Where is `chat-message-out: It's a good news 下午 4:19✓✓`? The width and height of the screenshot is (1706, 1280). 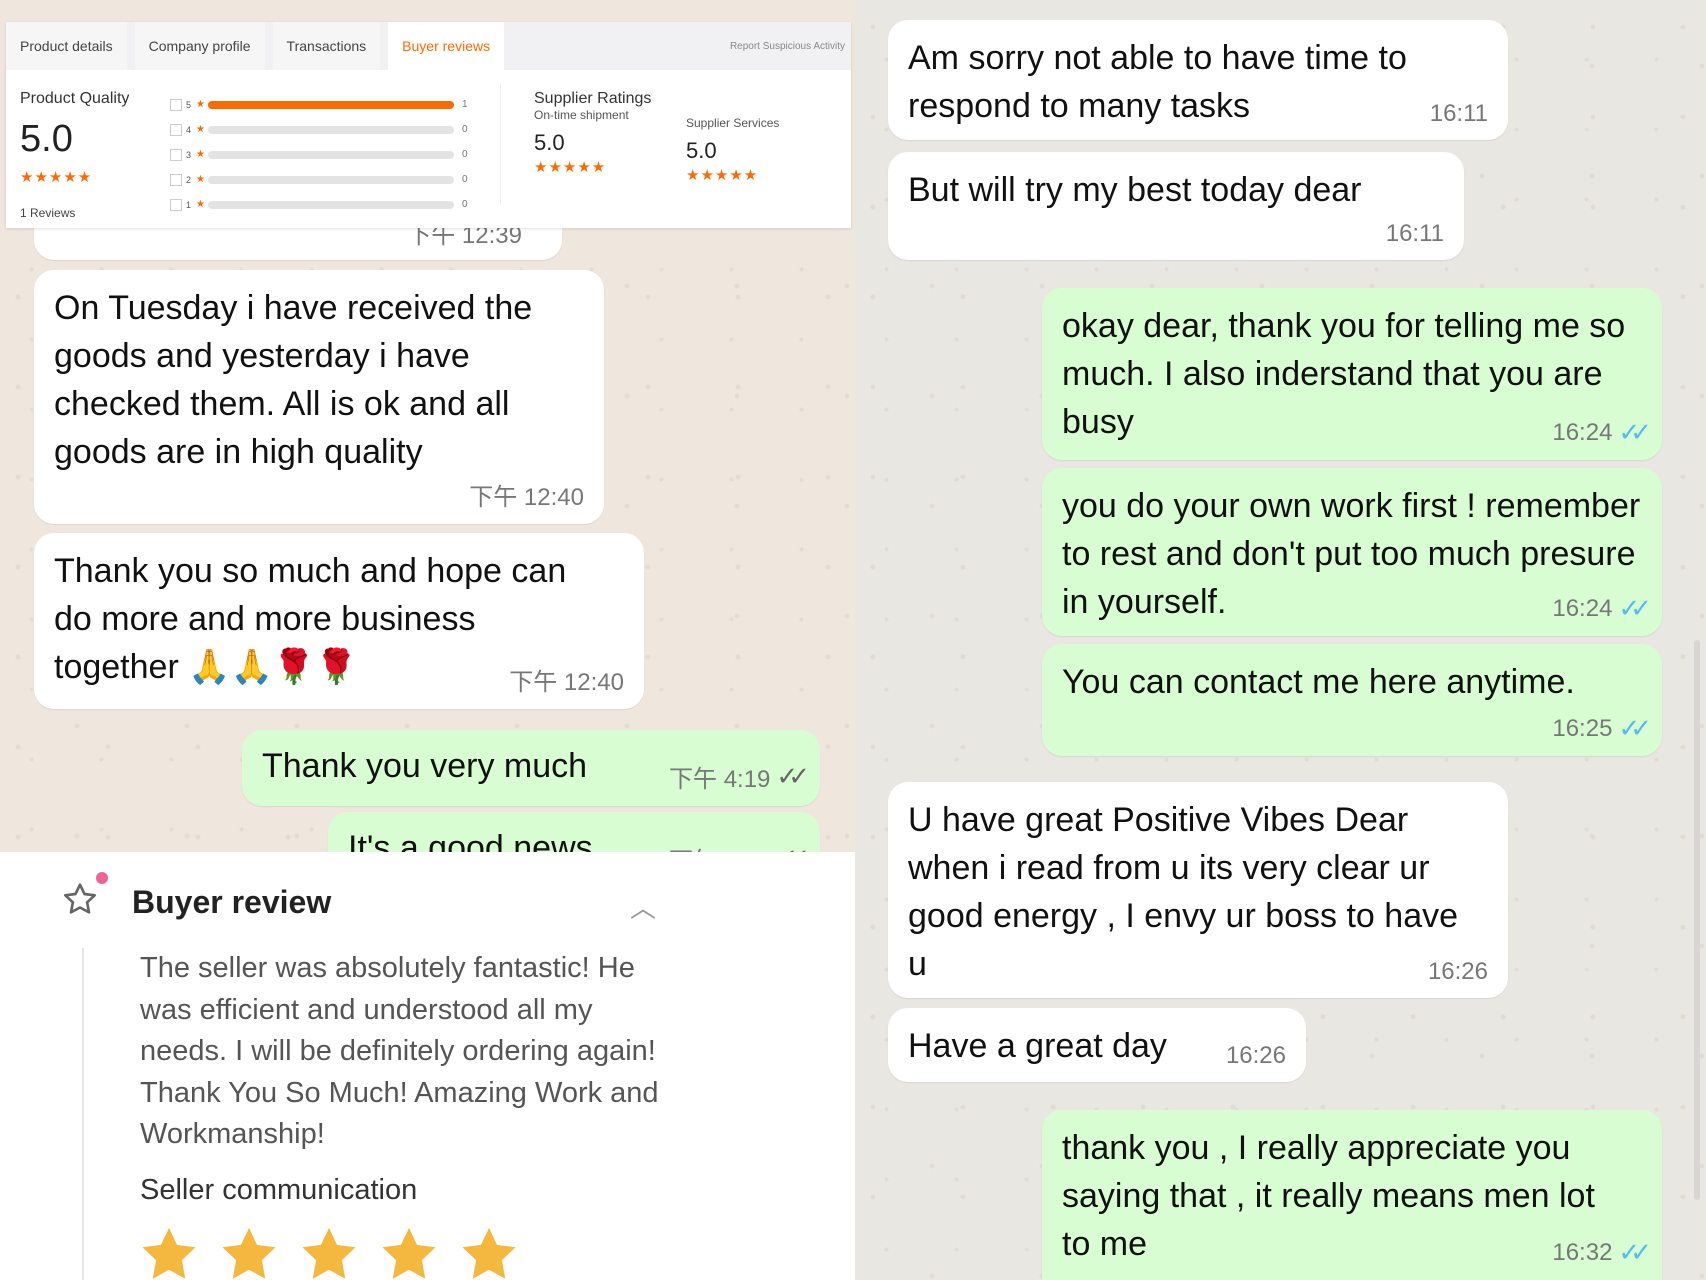
chat-message-out: It's a good news 下午 4:19✓✓ is located at coordinates (574, 832).